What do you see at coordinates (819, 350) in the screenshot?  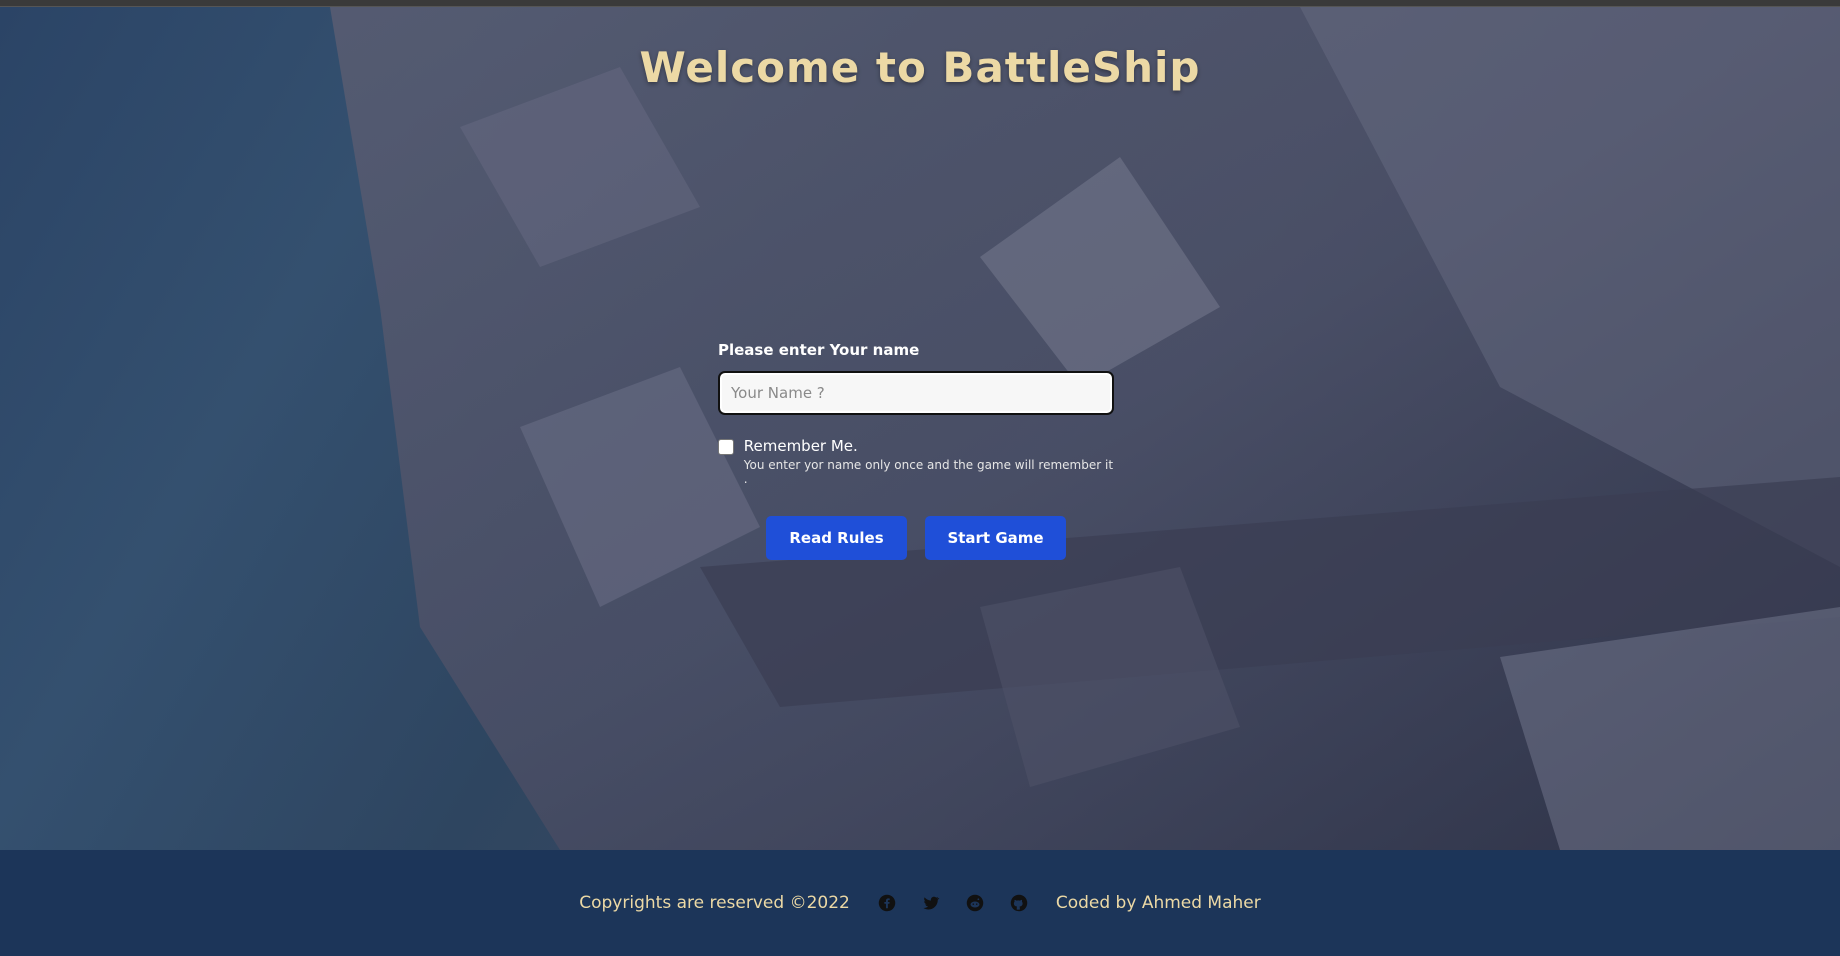 I see `name-label: Please enter Your name` at bounding box center [819, 350].